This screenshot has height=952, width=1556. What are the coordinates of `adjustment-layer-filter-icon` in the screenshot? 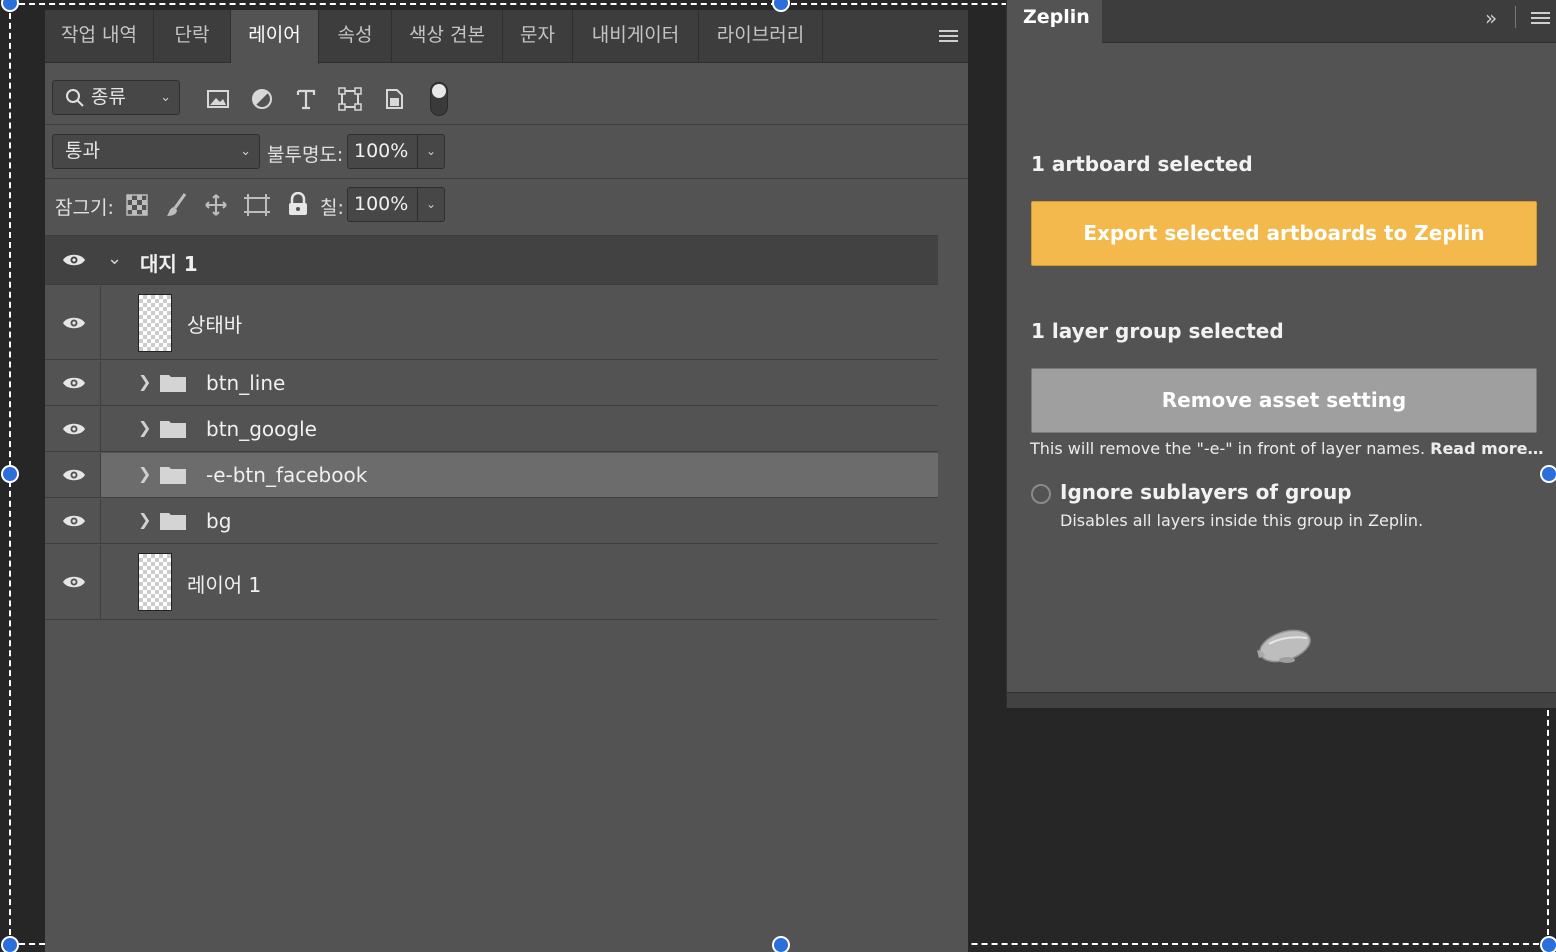 It's located at (262, 99).